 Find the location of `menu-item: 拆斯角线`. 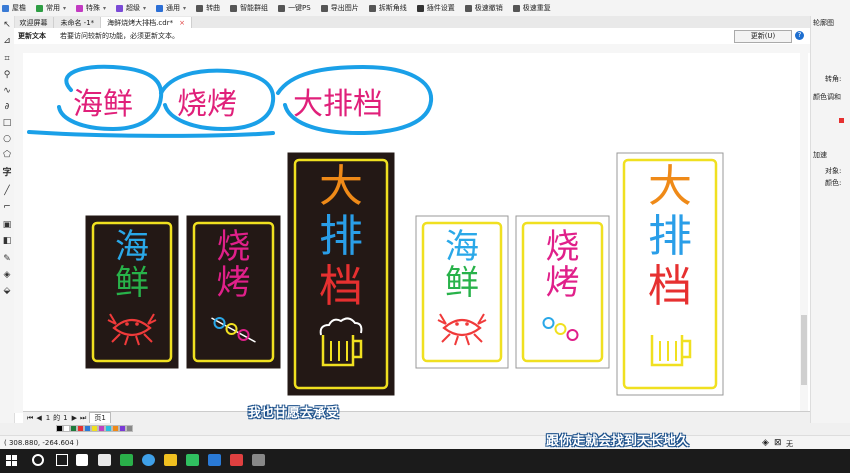

menu-item: 拆斯角线 is located at coordinates (388, 8).